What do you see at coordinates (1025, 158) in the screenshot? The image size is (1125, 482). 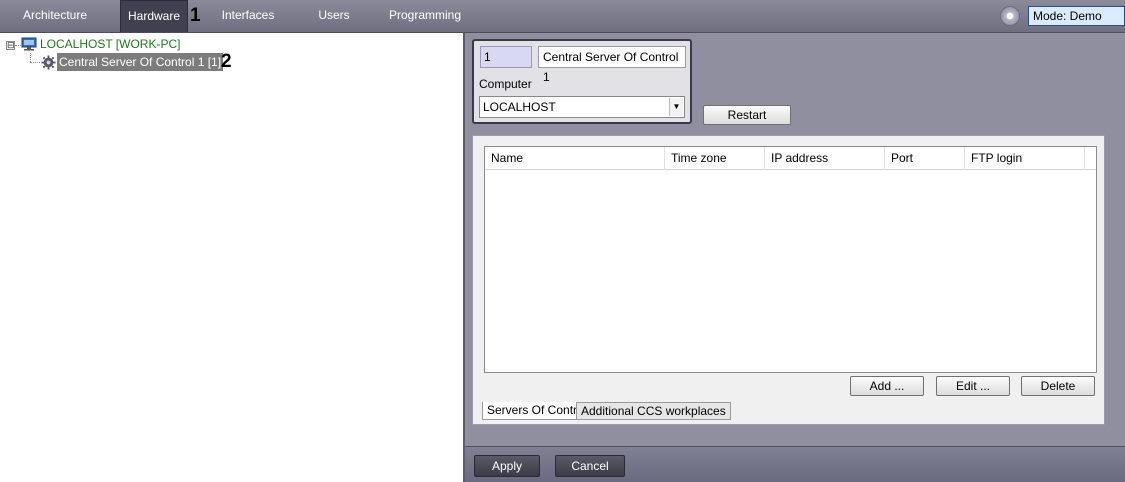 I see `column-header-ftp-login: FTP login` at bounding box center [1025, 158].